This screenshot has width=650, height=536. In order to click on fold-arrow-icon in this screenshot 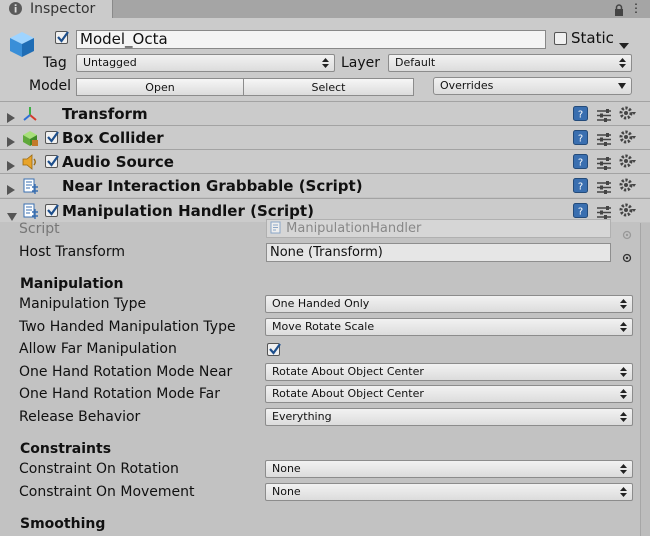, I will do `click(11, 189)`.